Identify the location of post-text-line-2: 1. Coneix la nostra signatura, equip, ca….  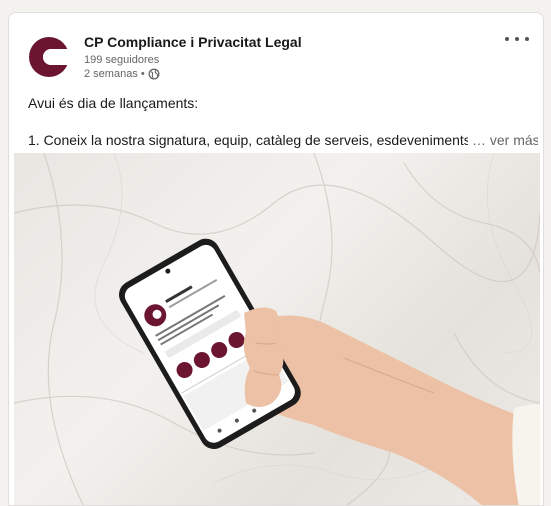
(283, 140).